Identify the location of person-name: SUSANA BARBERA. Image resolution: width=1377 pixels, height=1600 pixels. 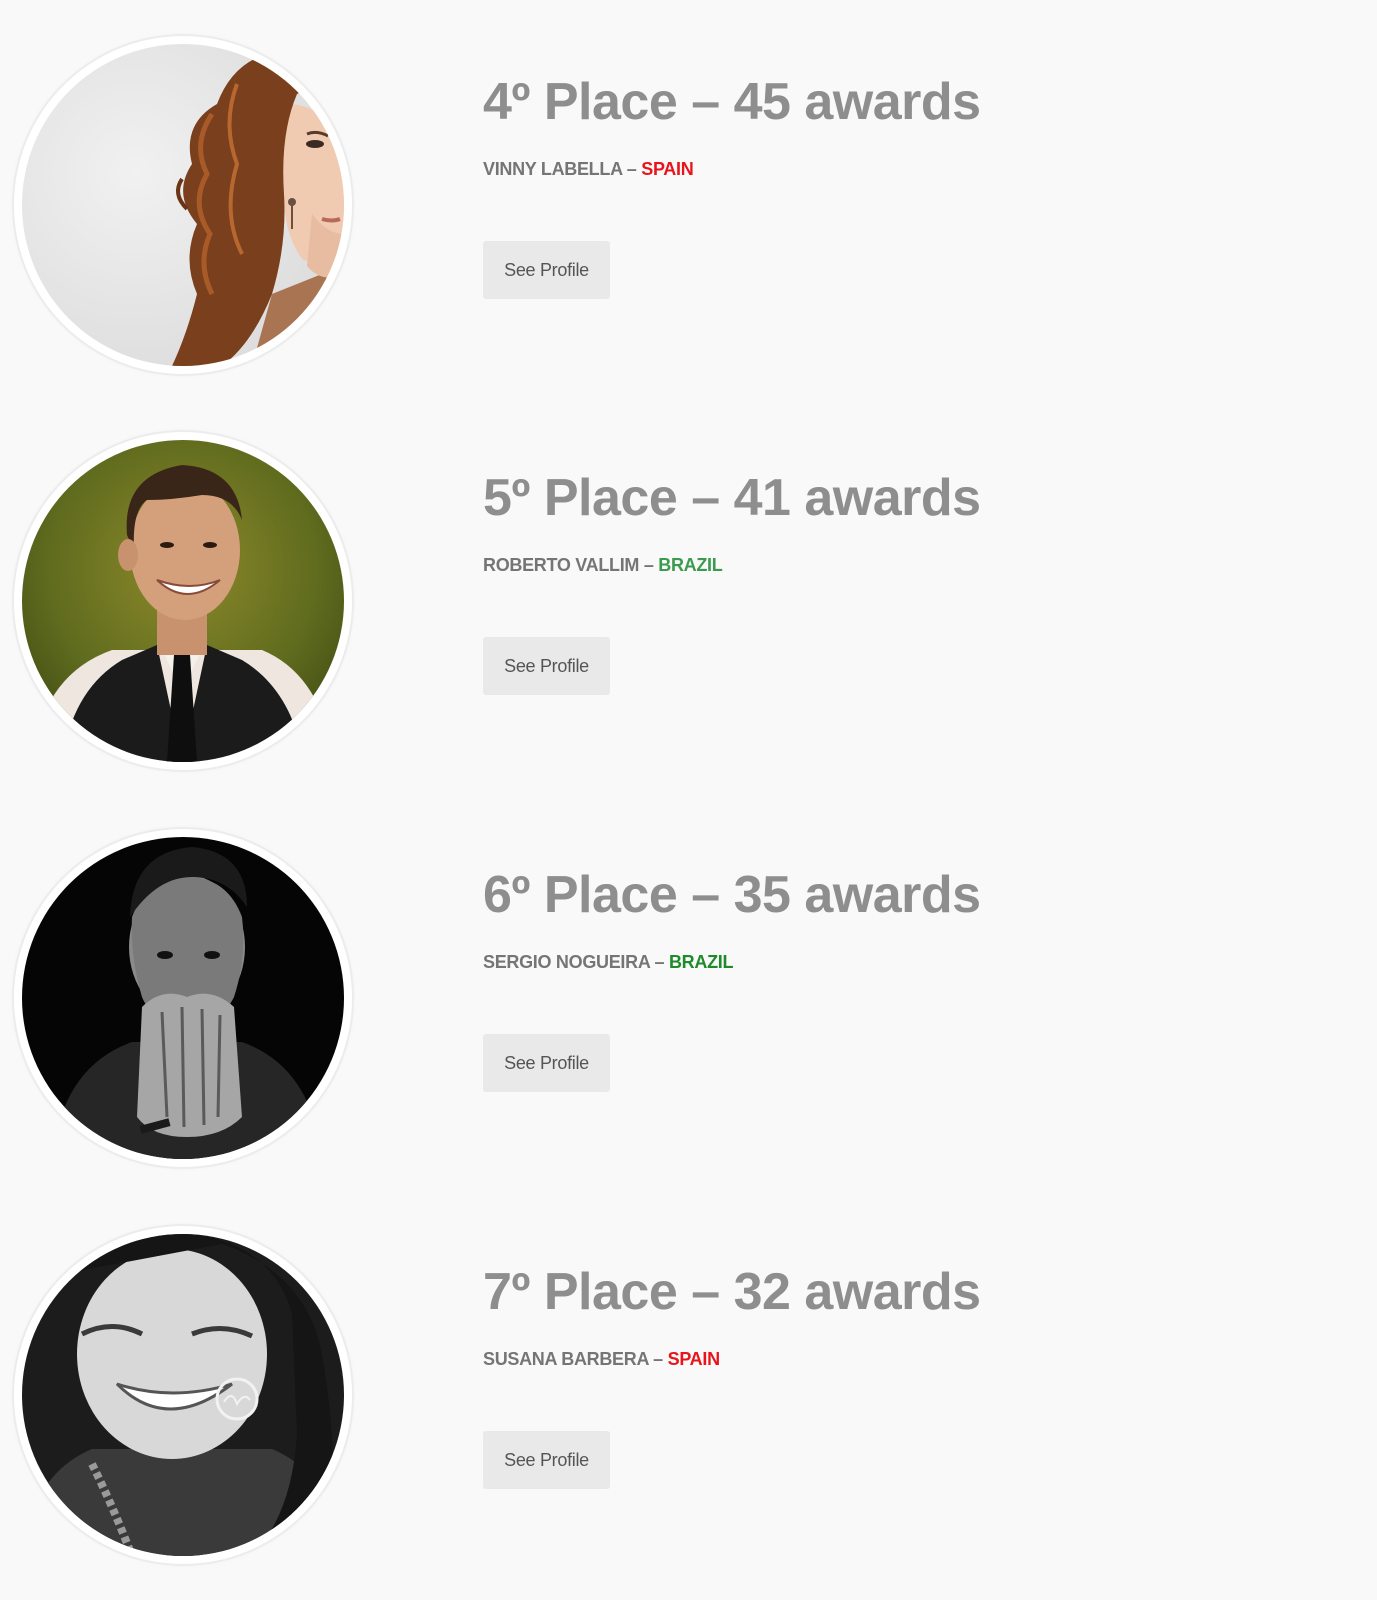
(566, 1359).